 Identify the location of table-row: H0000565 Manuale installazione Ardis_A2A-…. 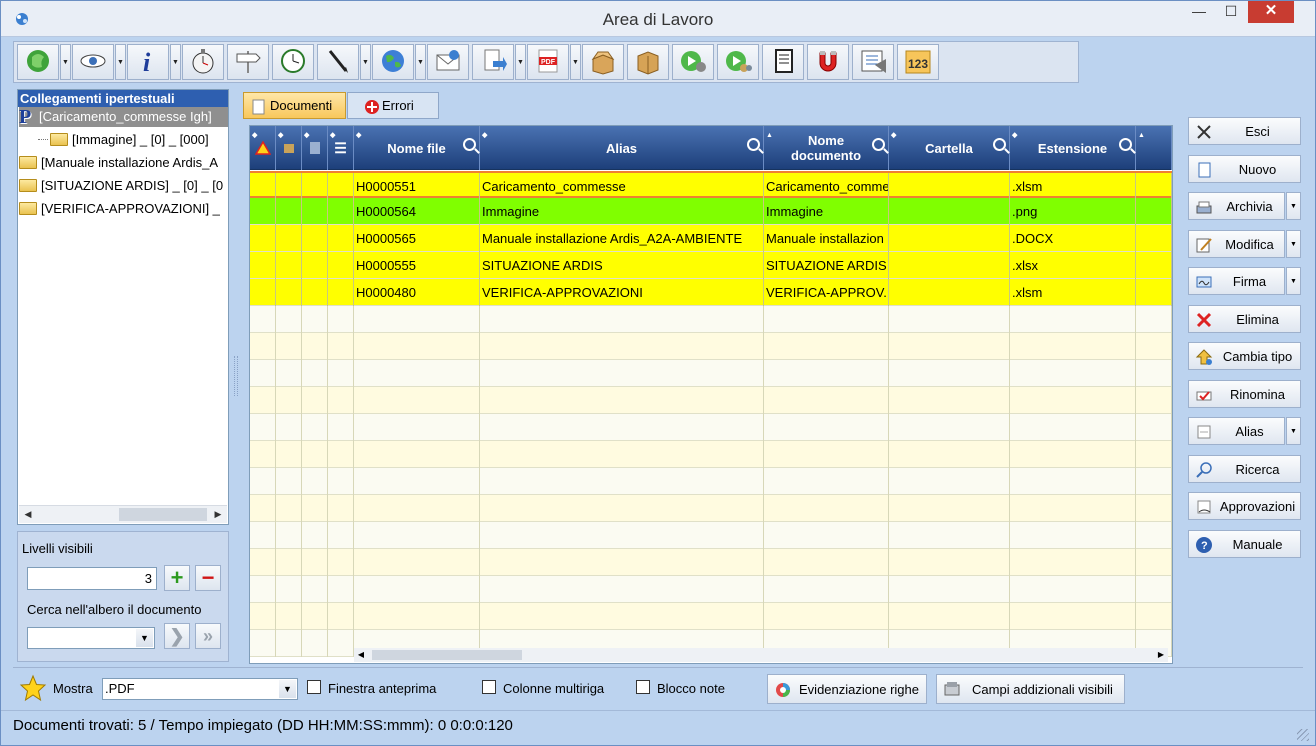
(711, 238).